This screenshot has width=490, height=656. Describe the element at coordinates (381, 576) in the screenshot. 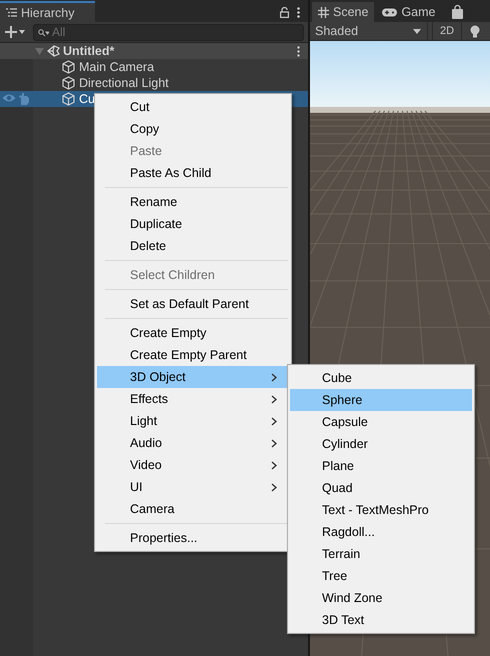

I see `menu-item: Tree` at that location.